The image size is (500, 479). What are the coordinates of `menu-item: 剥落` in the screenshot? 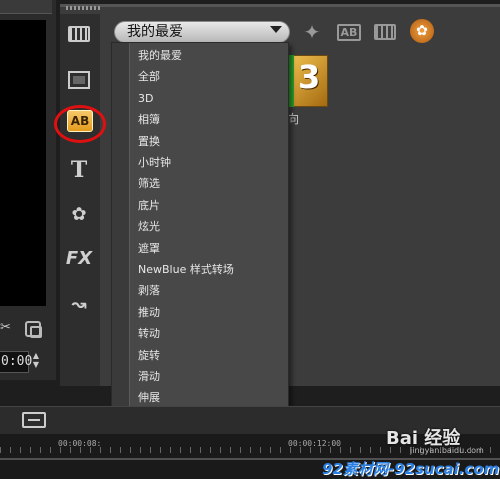 It's located at (210, 290).